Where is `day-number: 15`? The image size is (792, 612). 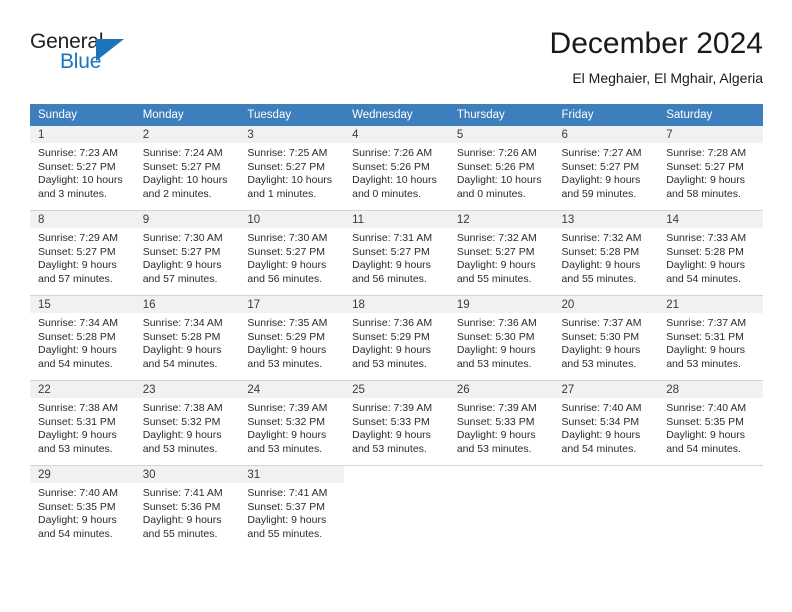
day-number: 15 is located at coordinates (44, 305).